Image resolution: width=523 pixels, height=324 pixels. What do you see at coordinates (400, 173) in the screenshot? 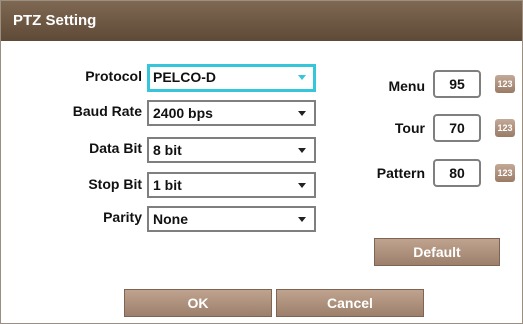
I see `pattern-label: Pattern` at bounding box center [400, 173].